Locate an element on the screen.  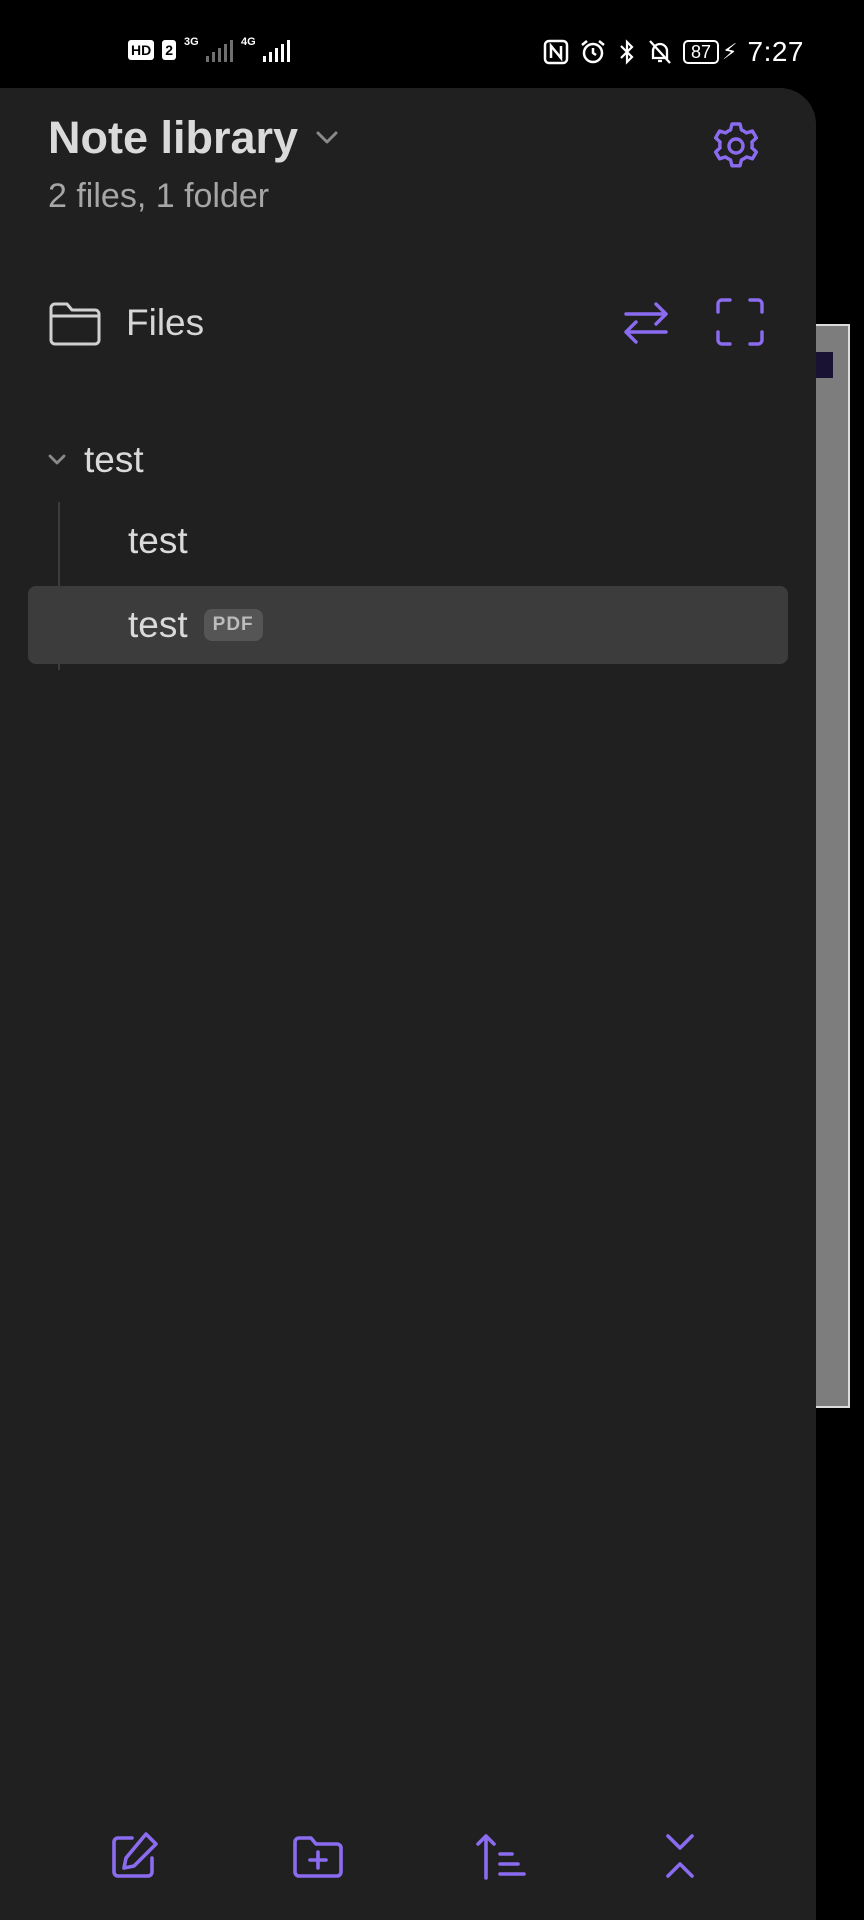
file-tree: test test test PDF is located at coordinates (408, 544).